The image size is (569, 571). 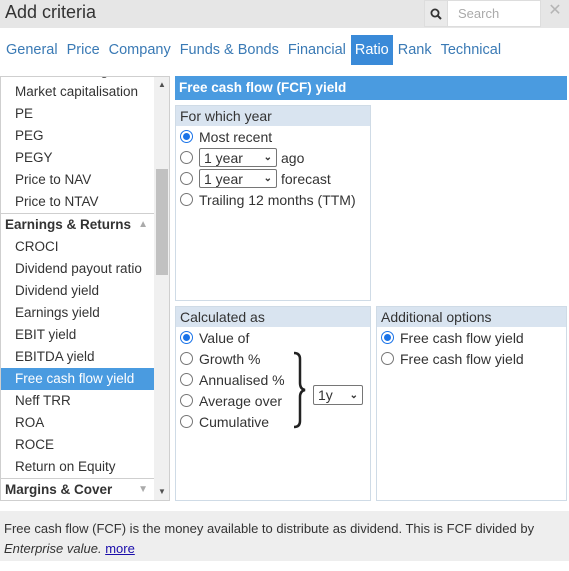 I want to click on tab-company: Company, so click(x=140, y=50).